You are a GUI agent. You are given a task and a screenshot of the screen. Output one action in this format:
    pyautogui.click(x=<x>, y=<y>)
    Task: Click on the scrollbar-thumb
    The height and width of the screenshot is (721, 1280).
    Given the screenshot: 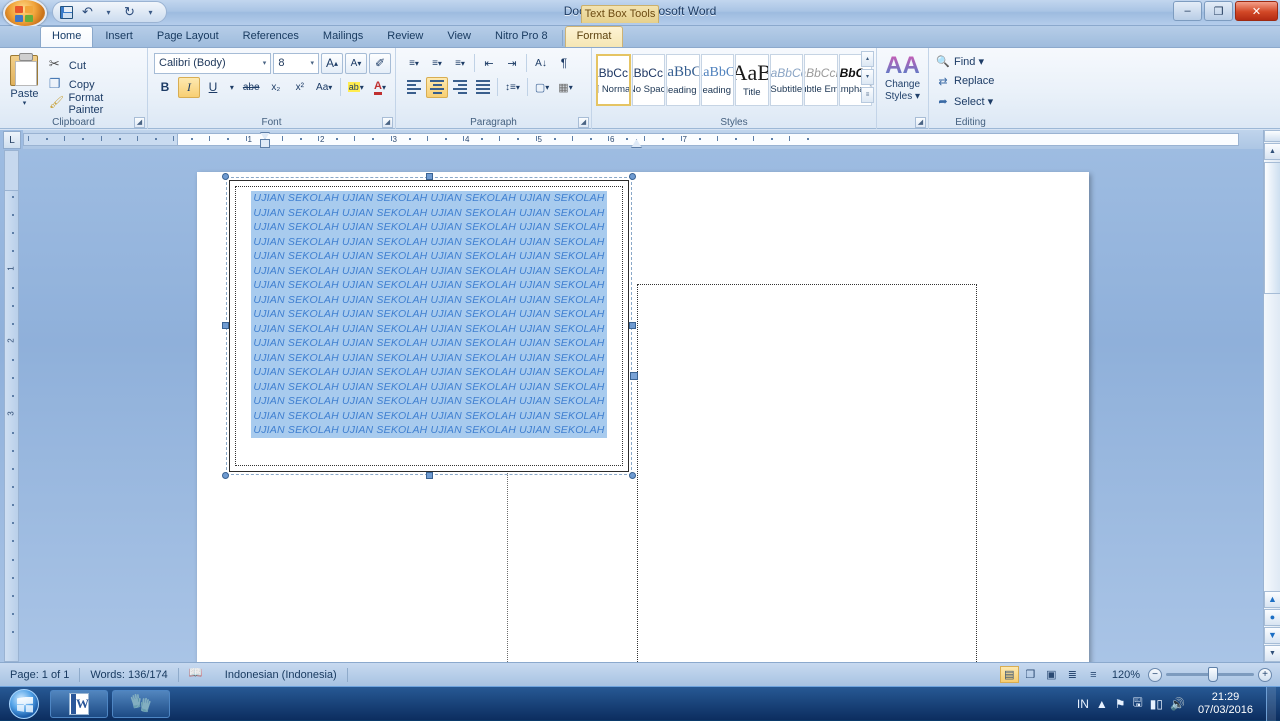 What is the action you would take?
    pyautogui.click(x=1272, y=228)
    